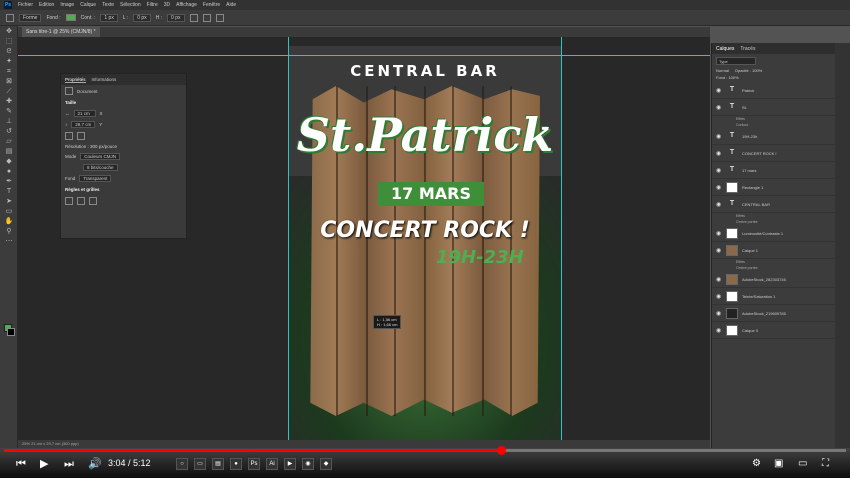  I want to click on blur-tool-icon: ◆, so click(9, 162).